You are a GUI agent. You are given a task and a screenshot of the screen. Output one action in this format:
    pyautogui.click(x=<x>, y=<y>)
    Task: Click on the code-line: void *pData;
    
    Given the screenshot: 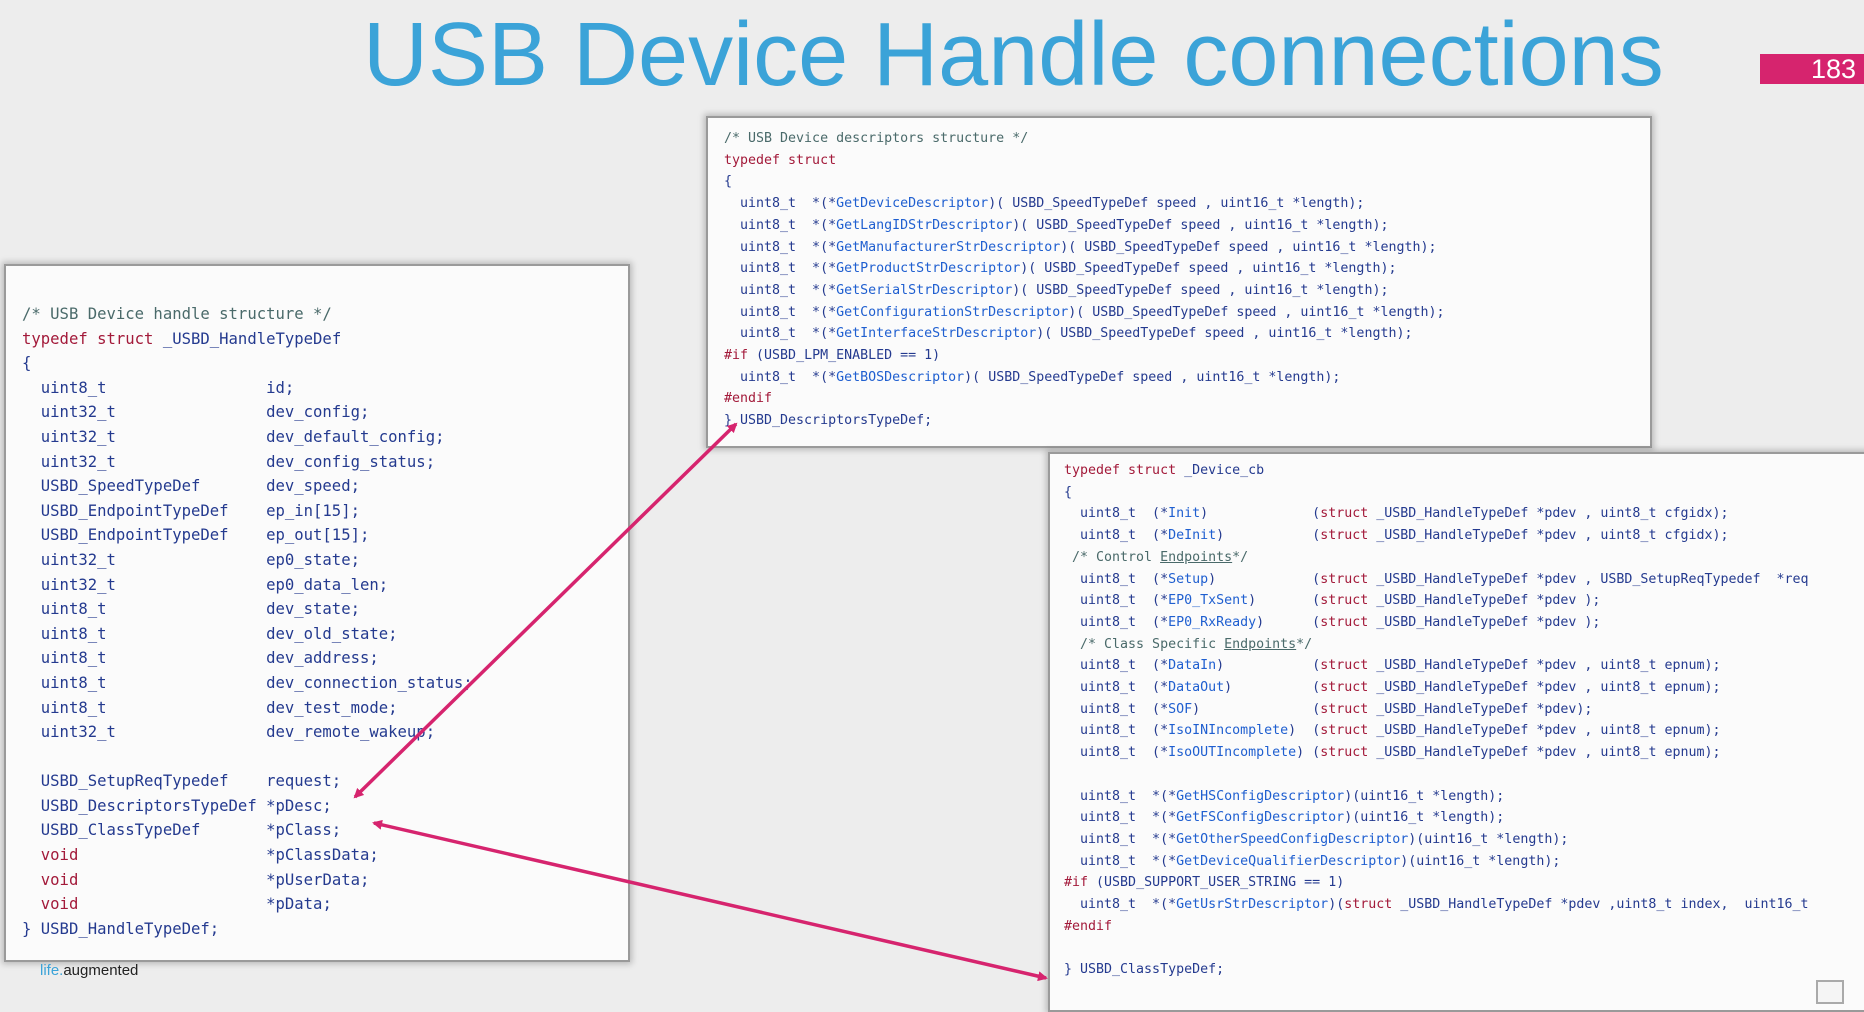 What is the action you would take?
    pyautogui.click(x=247, y=904)
    